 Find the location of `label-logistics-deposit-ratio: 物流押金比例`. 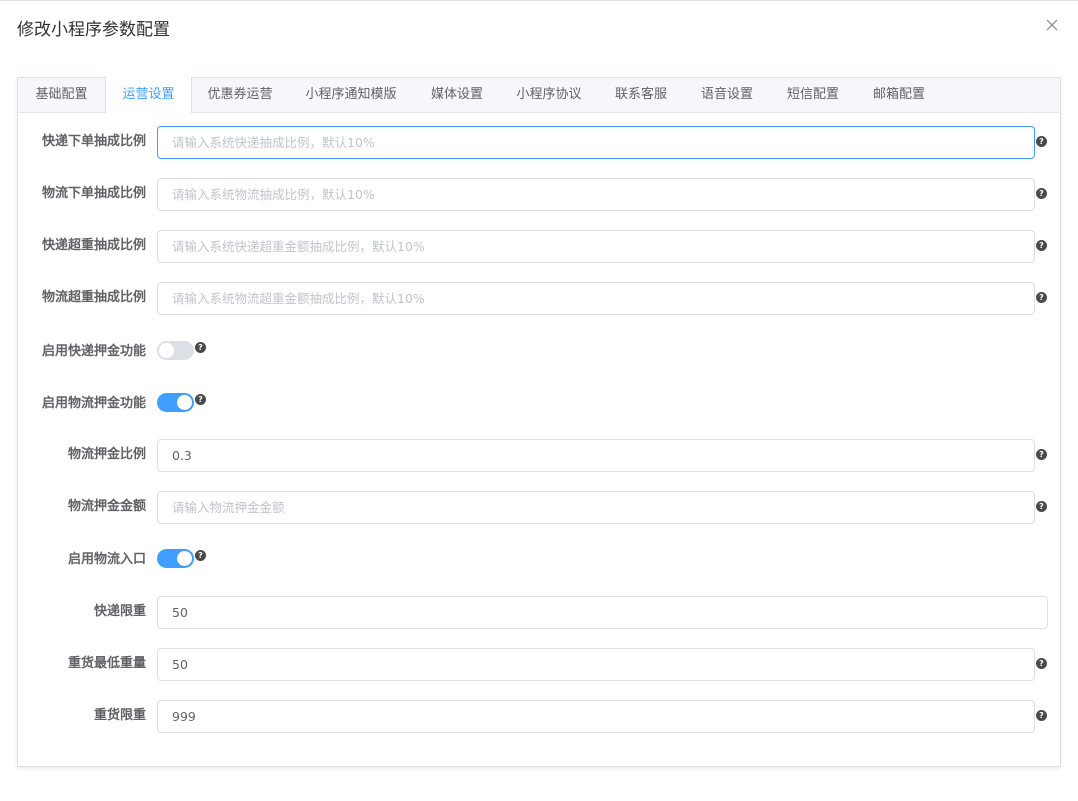

label-logistics-deposit-ratio: 物流押金比例 is located at coordinates (106, 454).